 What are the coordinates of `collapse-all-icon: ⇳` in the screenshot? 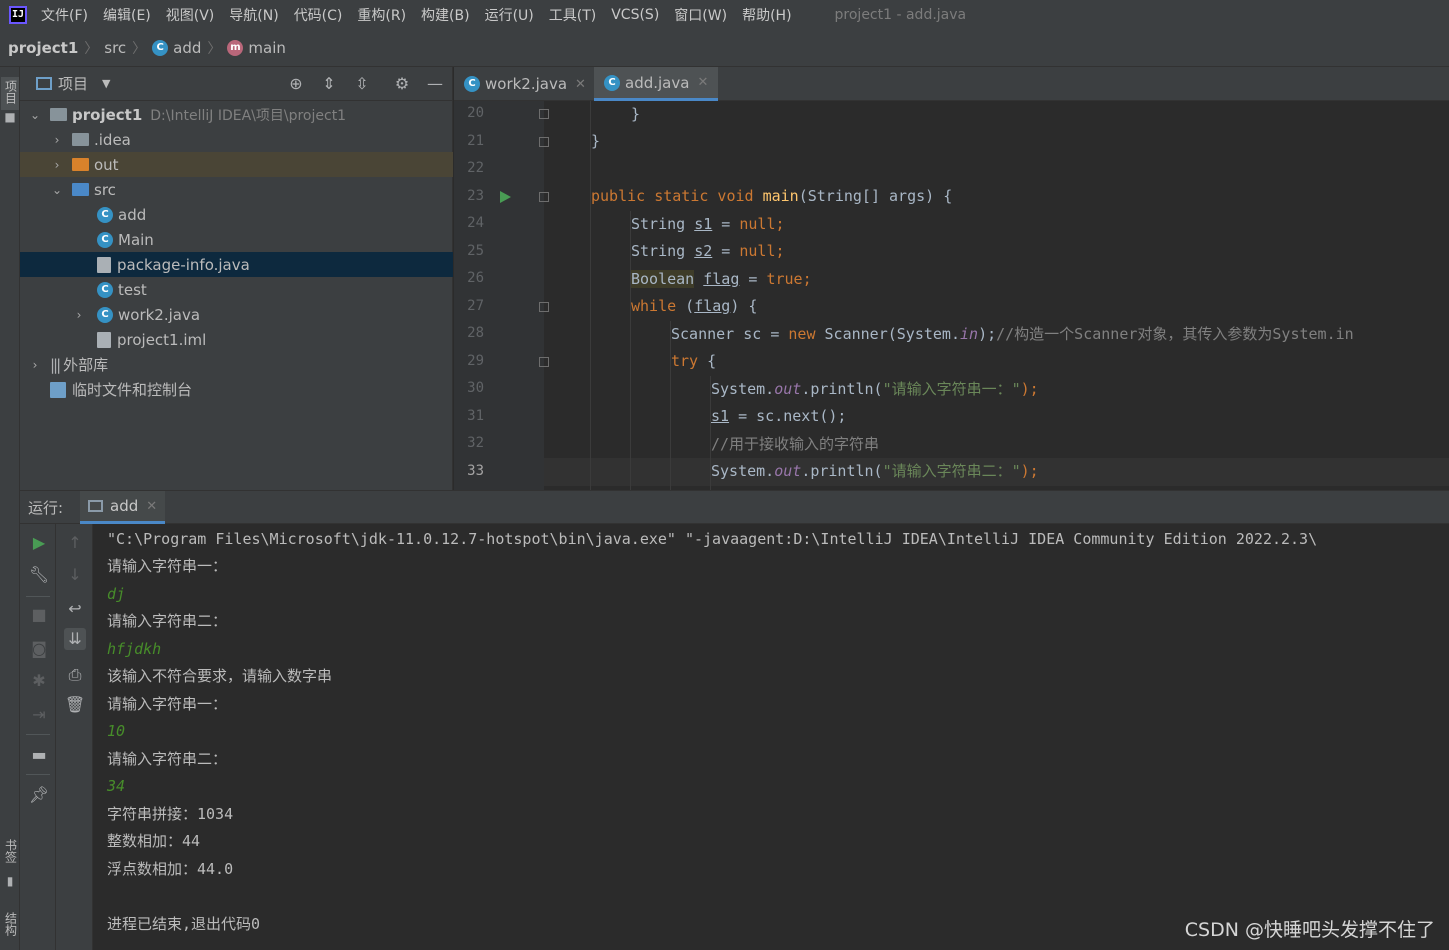 It's located at (362, 84).